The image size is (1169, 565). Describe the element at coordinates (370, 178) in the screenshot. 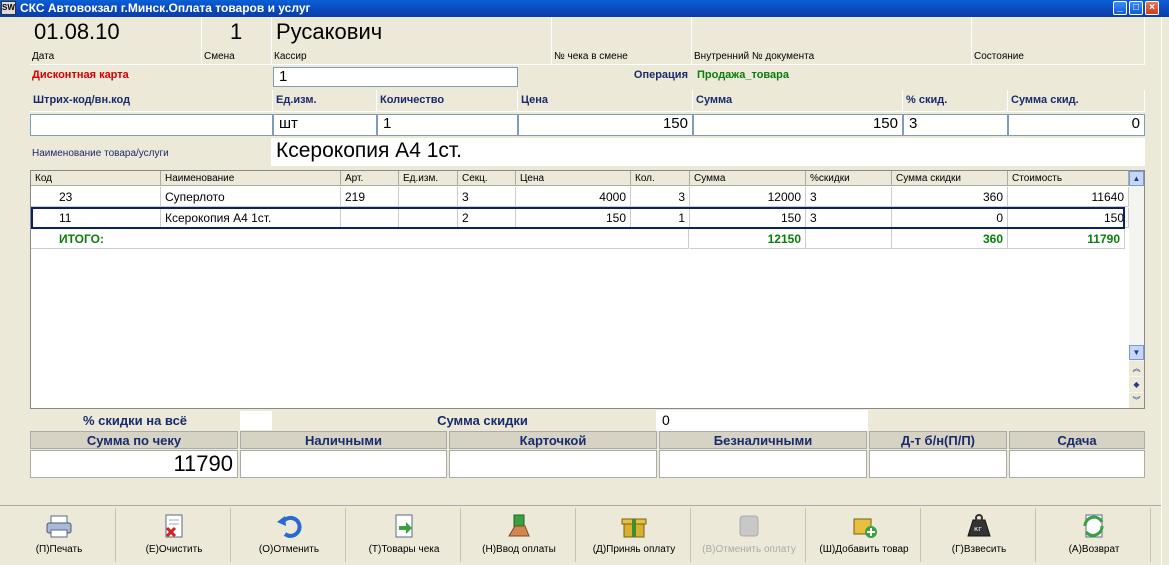

I see `grid-header-2: Арт.` at that location.